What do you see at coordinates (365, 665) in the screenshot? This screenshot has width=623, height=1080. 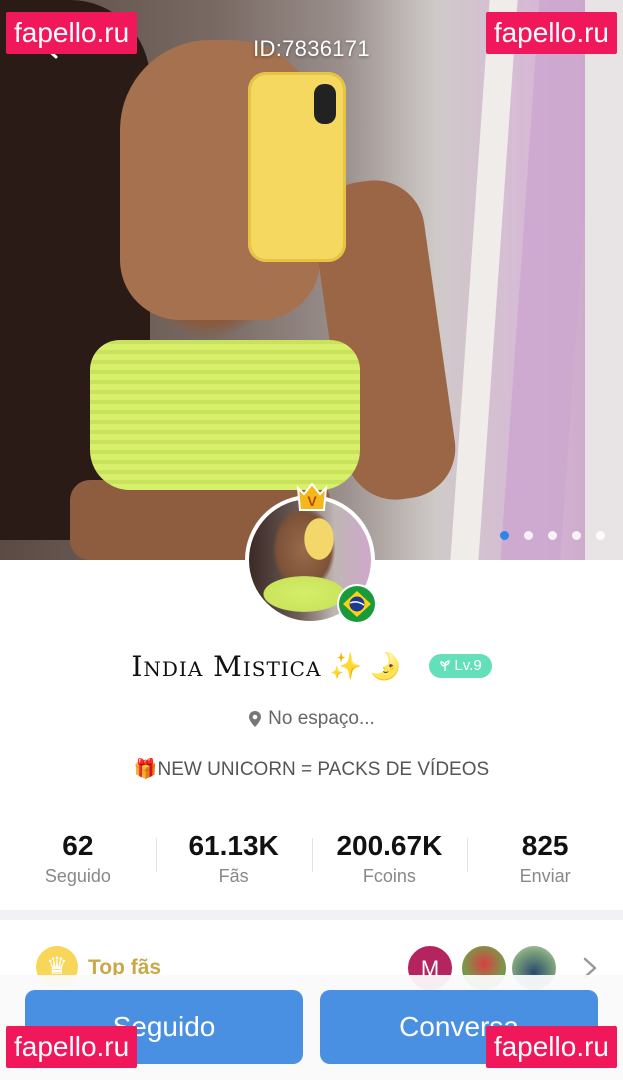 I see `name-emoji: ✨ 🌛` at bounding box center [365, 665].